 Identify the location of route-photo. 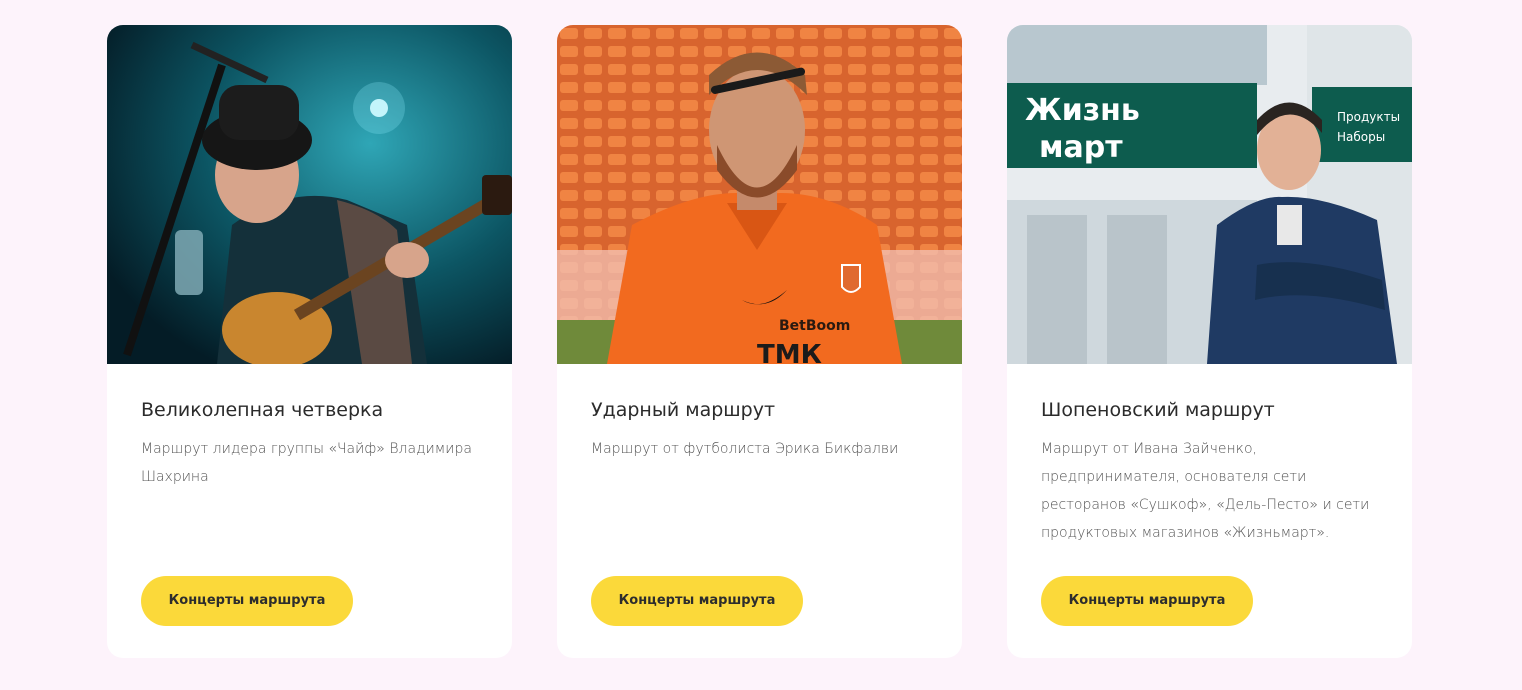
(309, 194).